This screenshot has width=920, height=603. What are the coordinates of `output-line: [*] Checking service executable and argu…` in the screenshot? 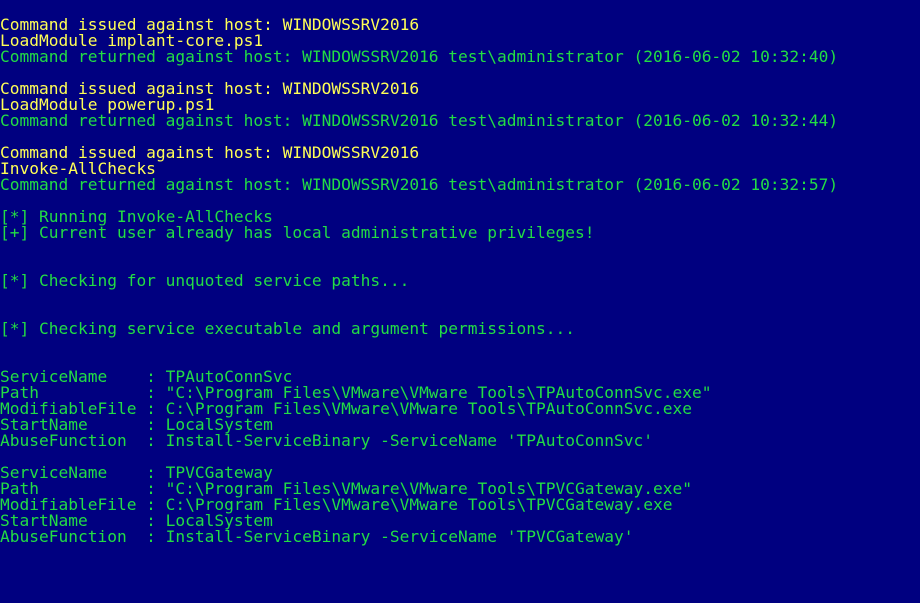 It's located at (287, 328).